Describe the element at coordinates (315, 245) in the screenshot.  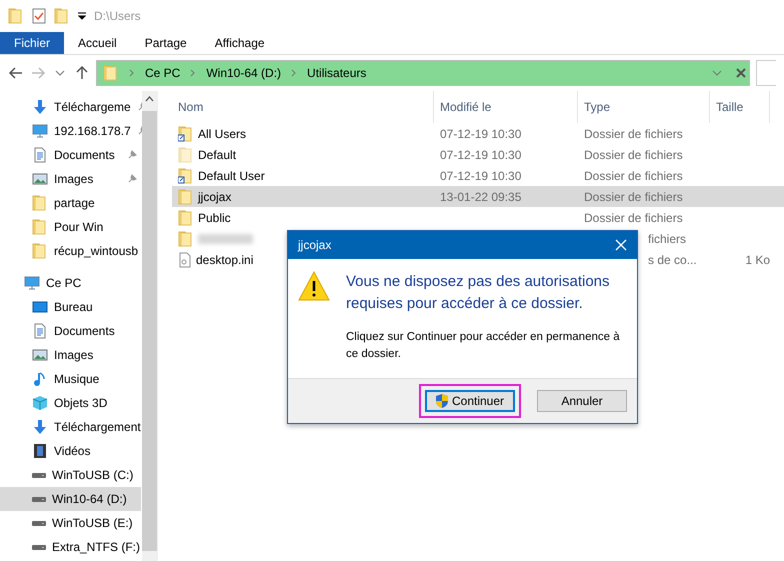
I see `dialog-title: jjcojax` at that location.